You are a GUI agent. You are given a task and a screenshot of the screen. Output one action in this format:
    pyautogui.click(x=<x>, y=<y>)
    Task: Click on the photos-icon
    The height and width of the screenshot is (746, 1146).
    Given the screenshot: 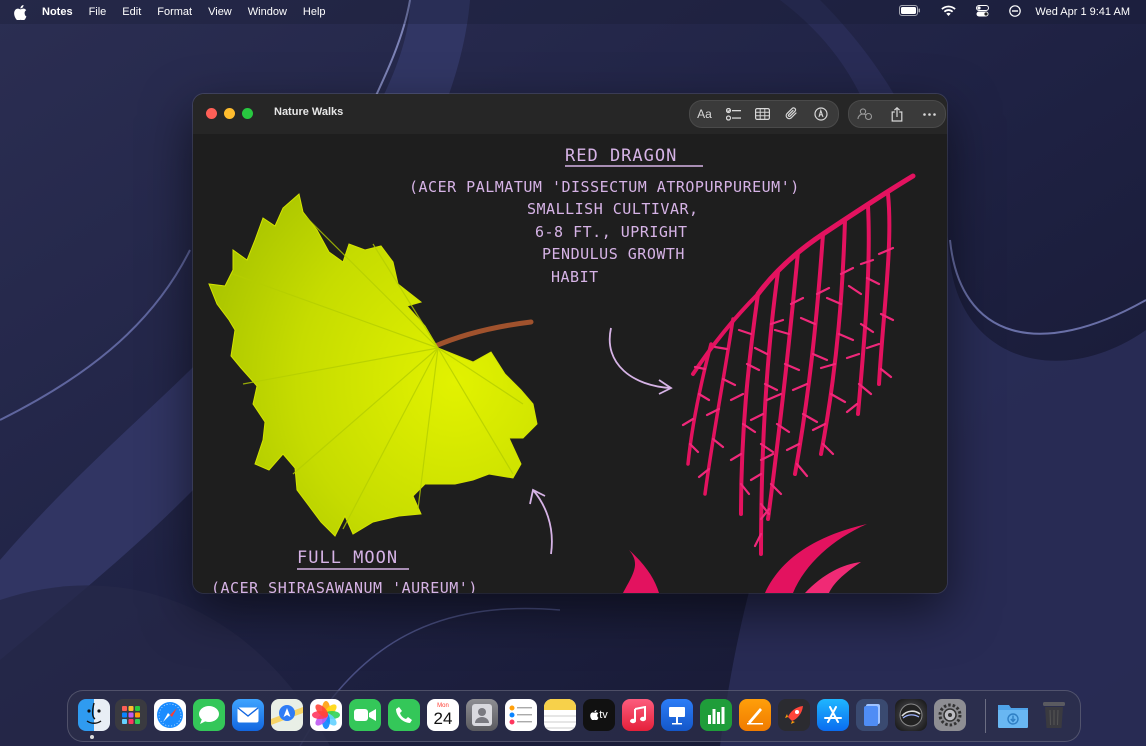 What is the action you would take?
    pyautogui.click(x=326, y=715)
    